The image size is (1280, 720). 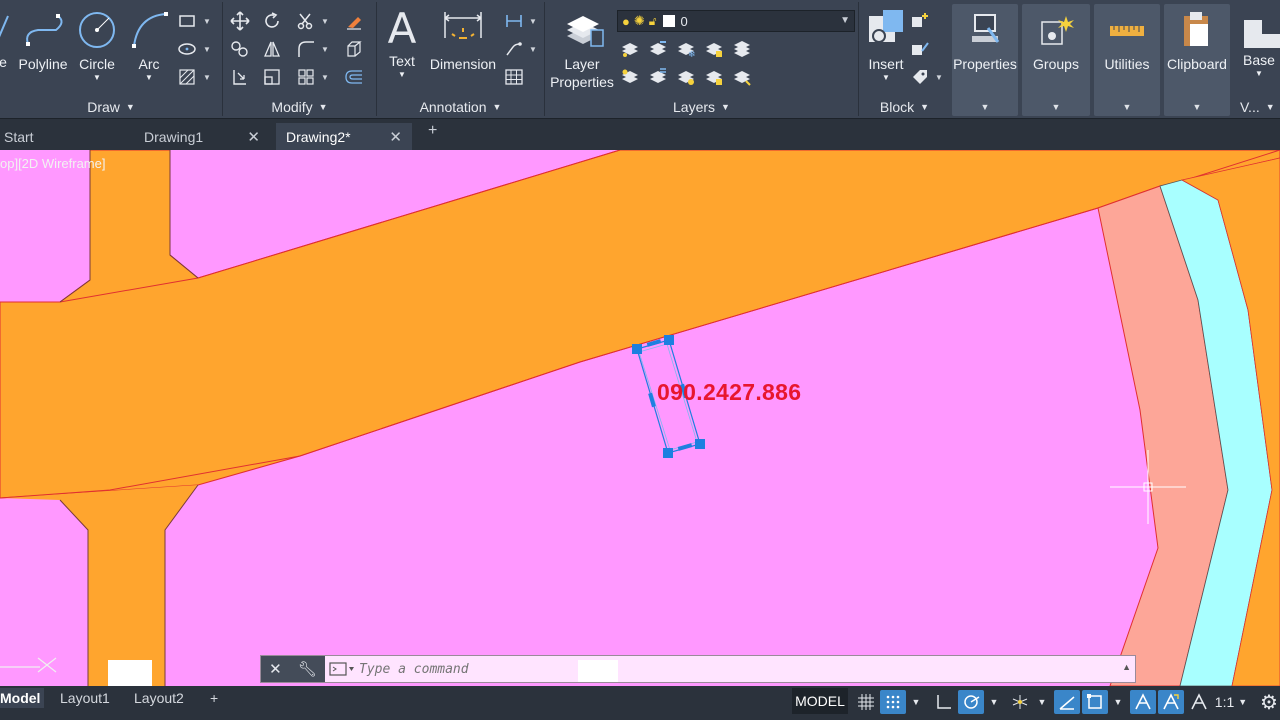 What do you see at coordinates (1056, 60) in the screenshot?
I see `groups-panel-button: Groups ▼` at bounding box center [1056, 60].